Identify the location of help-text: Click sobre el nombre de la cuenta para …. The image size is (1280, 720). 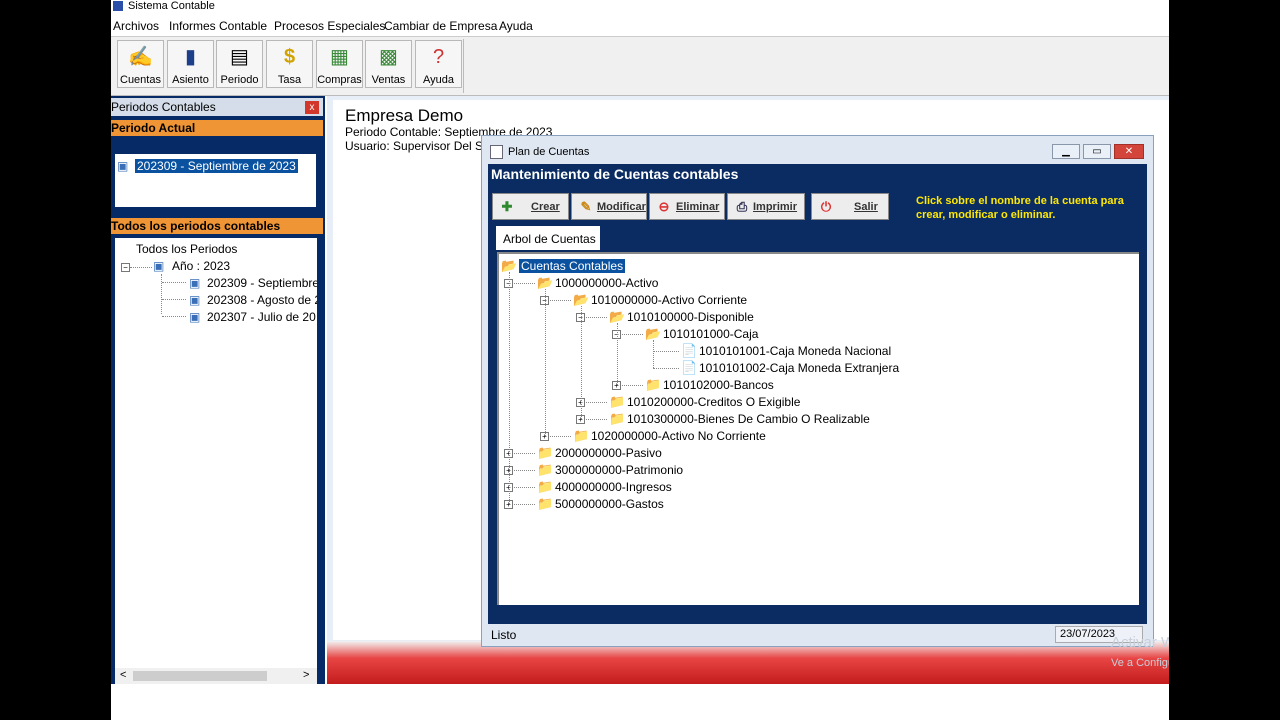
(1020, 208).